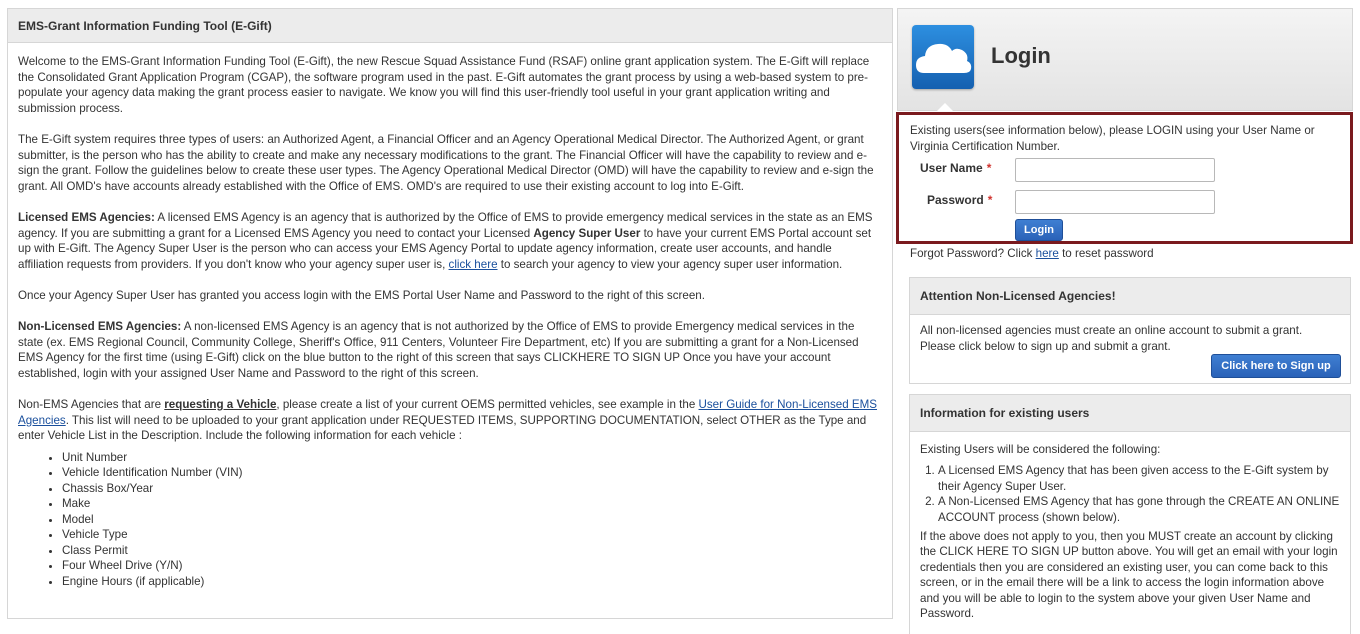 Image resolution: width=1360 pixels, height=634 pixels. What do you see at coordinates (471, 582) in the screenshot?
I see `list-item: Engine Hours (if applicable)` at bounding box center [471, 582].